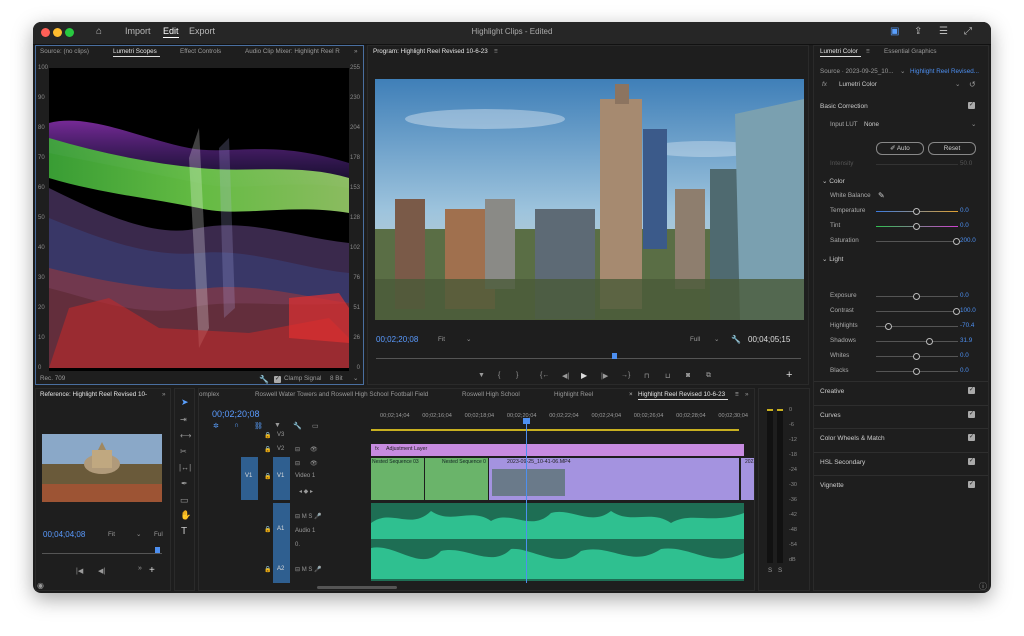 This screenshot has width=1024, height=636. Describe the element at coordinates (614, 356) in the screenshot. I see `program-playhead` at that location.